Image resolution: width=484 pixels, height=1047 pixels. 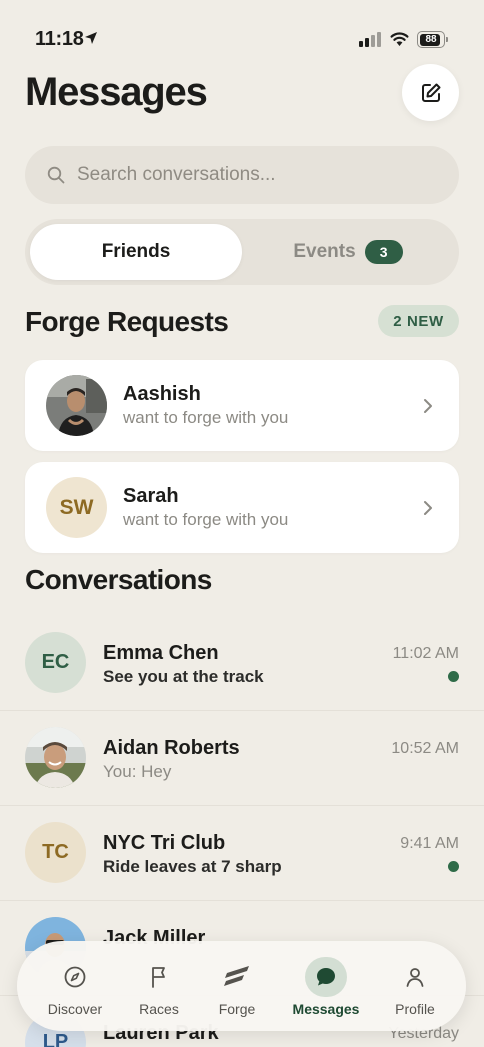 I want to click on battery-level: 88, so click(x=431, y=39).